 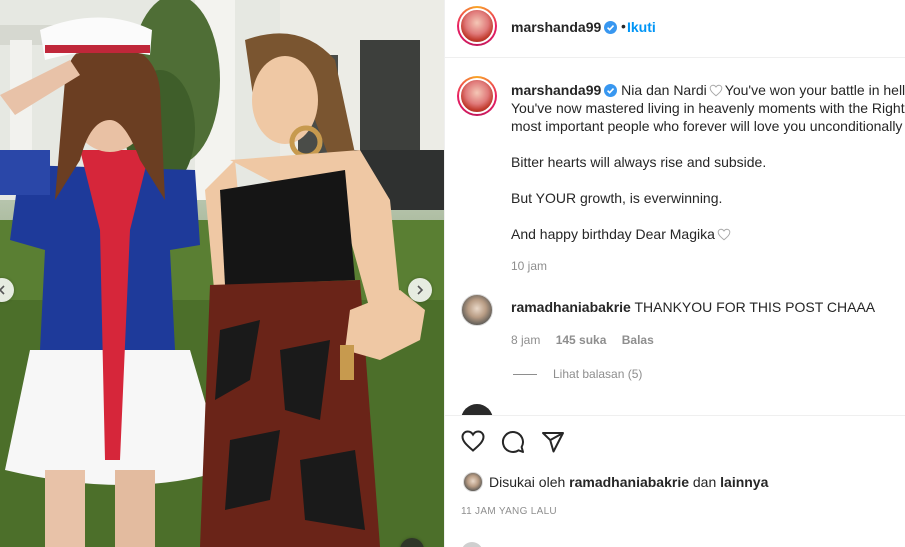 What do you see at coordinates (529, 266) in the screenshot?
I see `caption-time: 10 jam` at bounding box center [529, 266].